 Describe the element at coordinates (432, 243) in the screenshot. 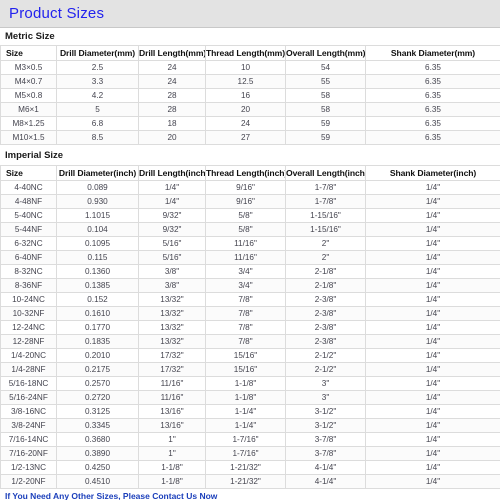

I see `imperial-cell-r4-c5: 1/4"` at that location.